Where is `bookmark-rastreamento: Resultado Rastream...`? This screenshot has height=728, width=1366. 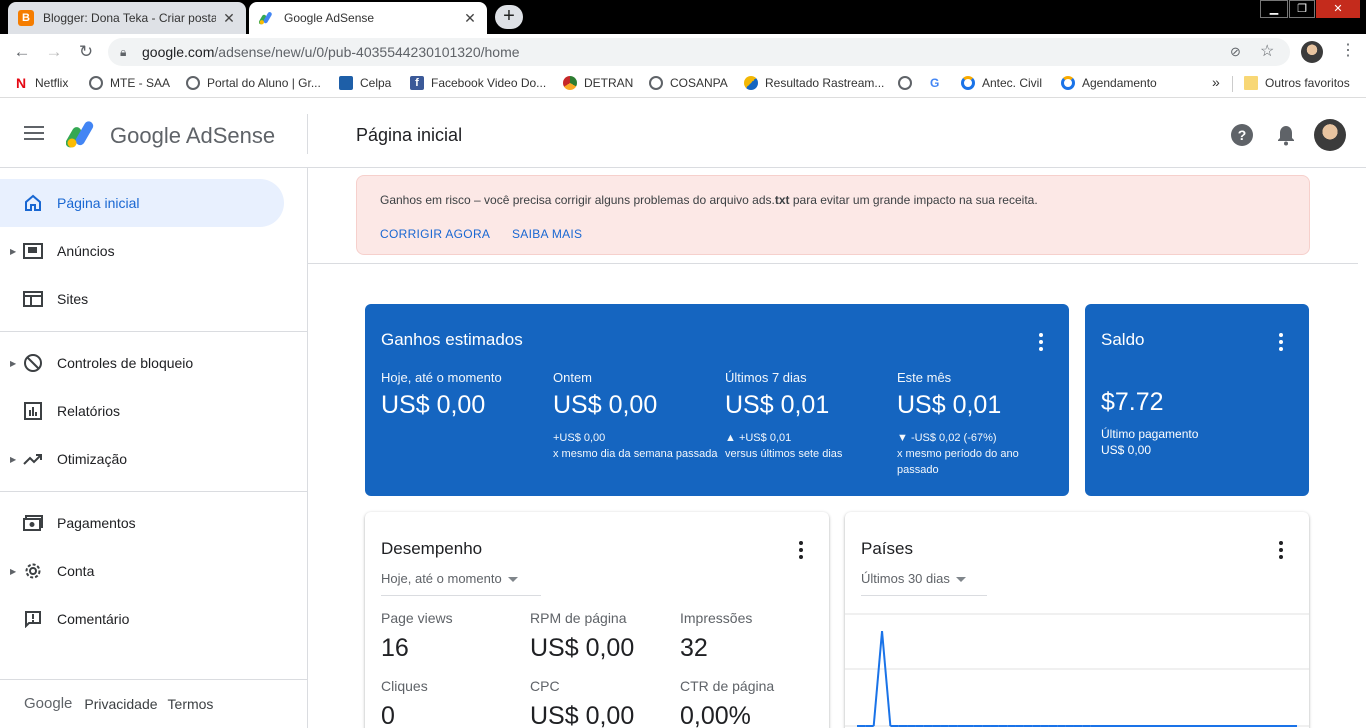 bookmark-rastreamento: Resultado Rastream... is located at coordinates (814, 83).